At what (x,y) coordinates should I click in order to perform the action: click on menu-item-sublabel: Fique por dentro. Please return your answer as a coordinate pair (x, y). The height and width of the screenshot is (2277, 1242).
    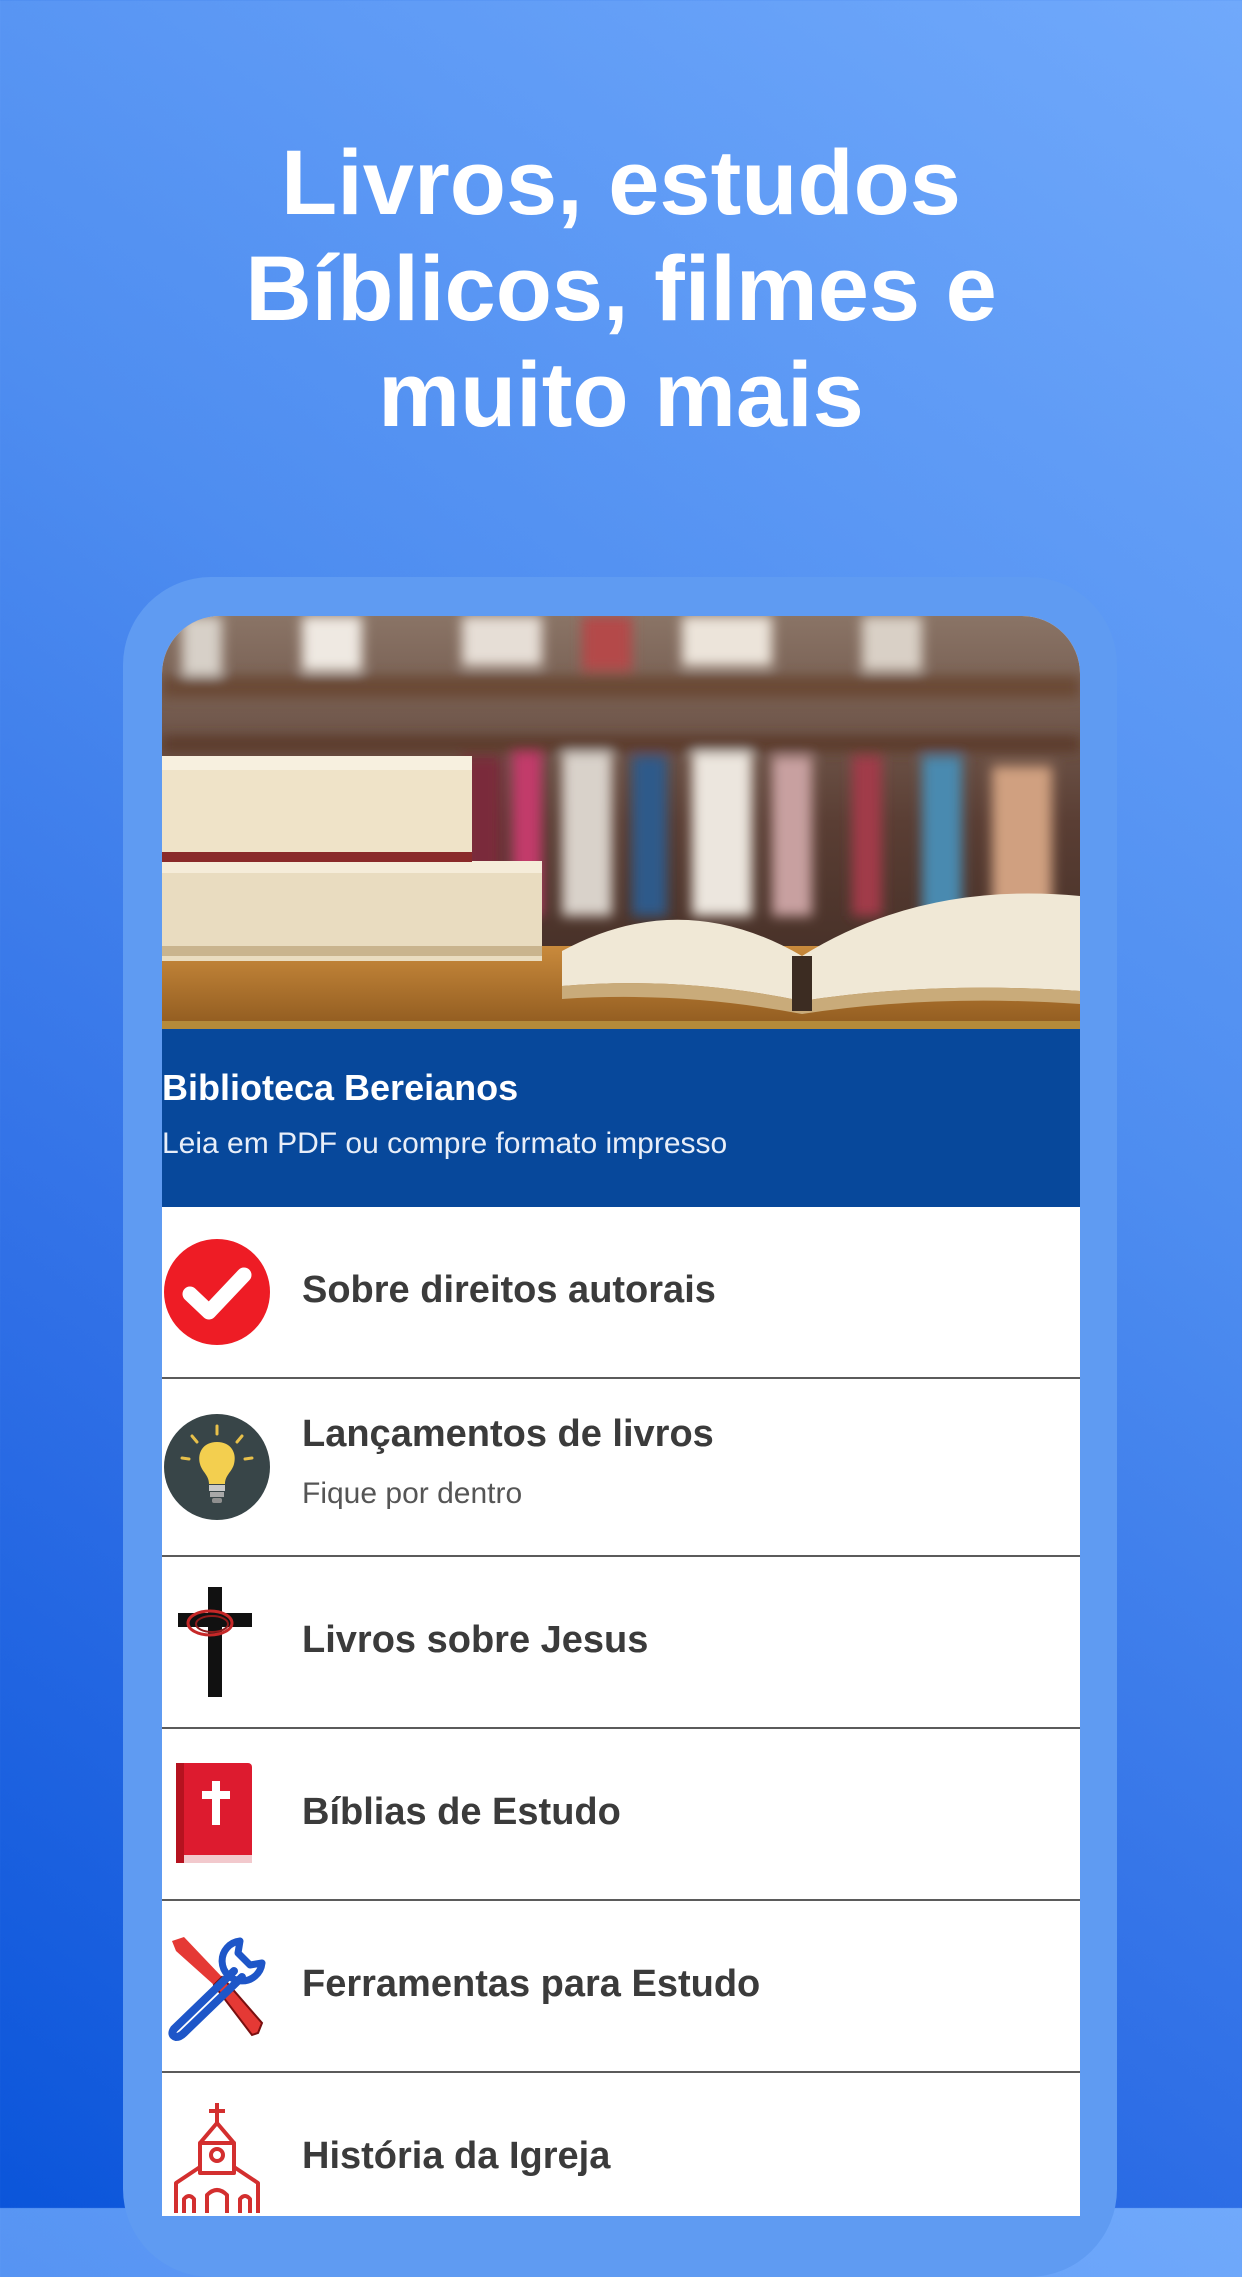
    Looking at the image, I should click on (412, 1493).